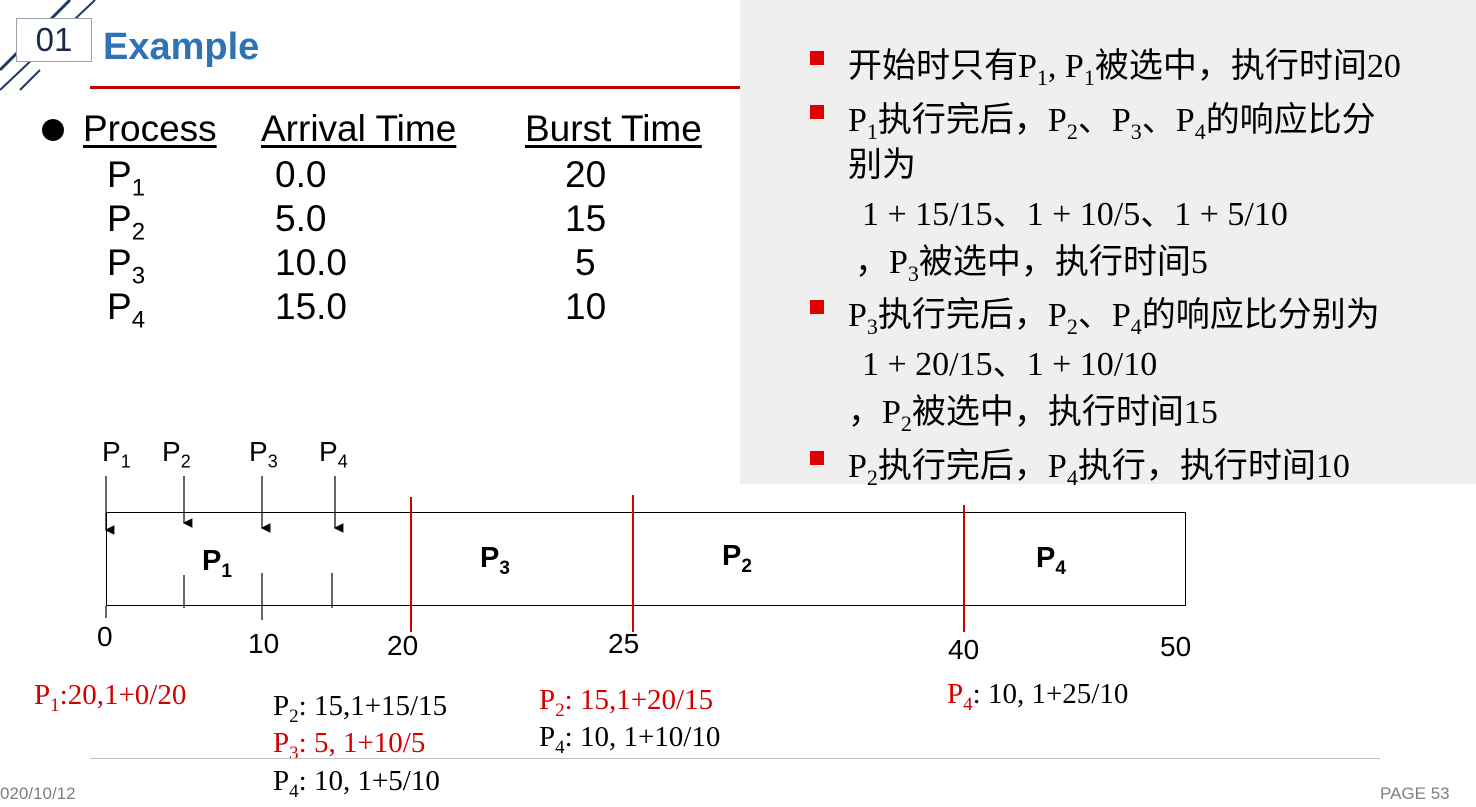 The height and width of the screenshot is (807, 1476). What do you see at coordinates (1415, 793) in the screenshot?
I see `page-number: PAGE 53` at bounding box center [1415, 793].